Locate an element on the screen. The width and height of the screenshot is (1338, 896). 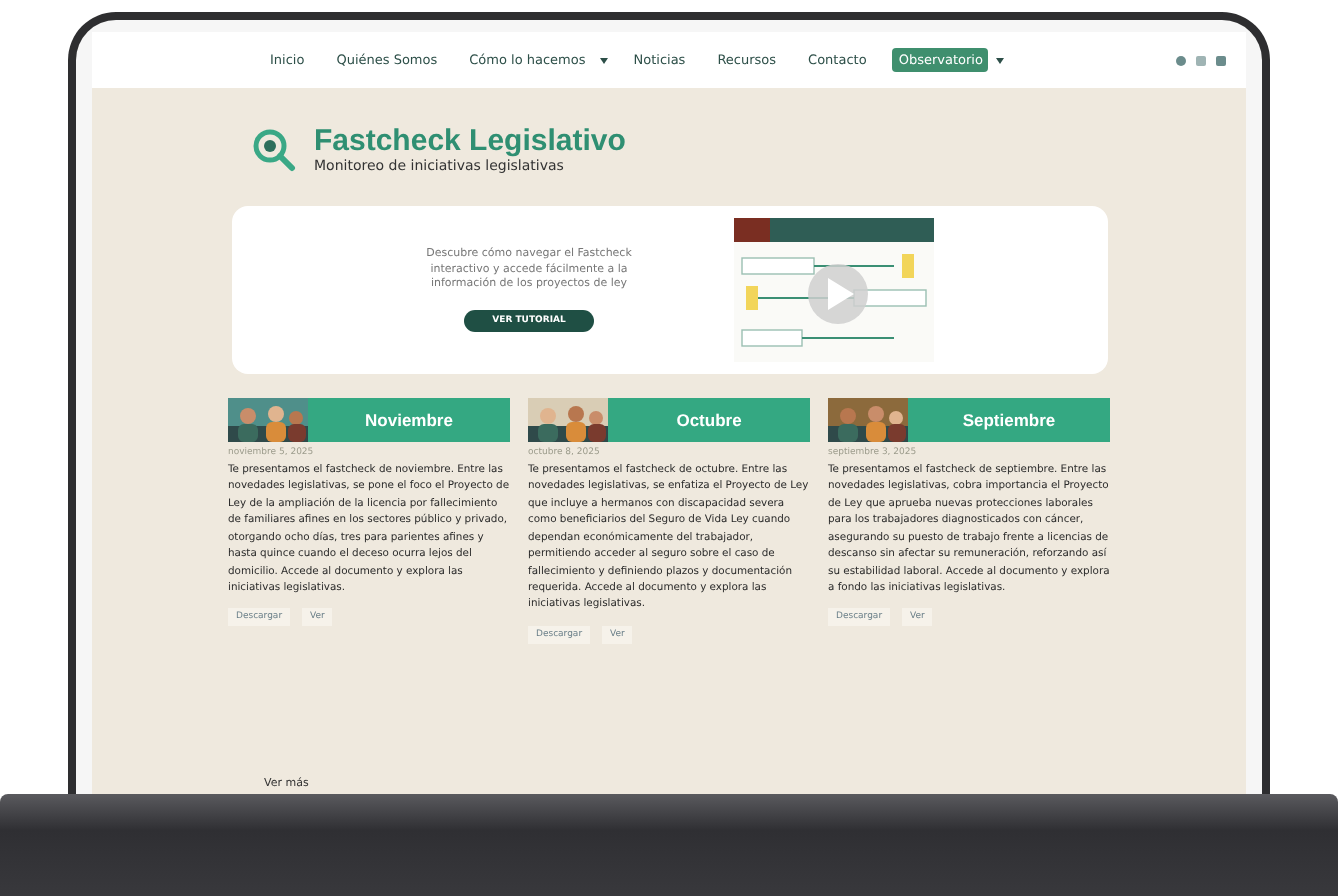
site-title: Fastcheck Legislativo is located at coordinates (470, 141).